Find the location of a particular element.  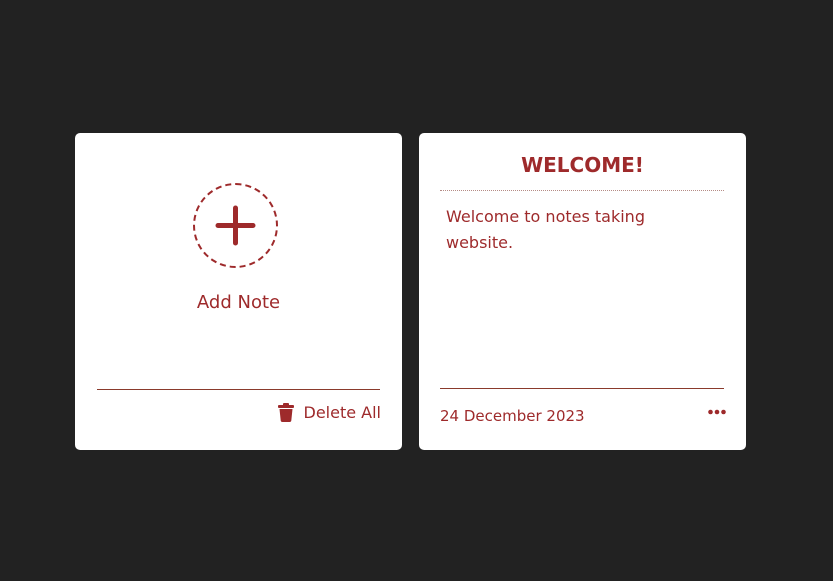

more-horizontal-icon is located at coordinates (717, 412).